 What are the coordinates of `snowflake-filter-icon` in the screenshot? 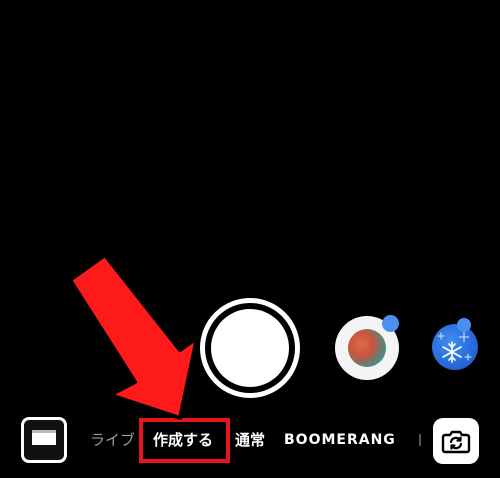 It's located at (454, 347).